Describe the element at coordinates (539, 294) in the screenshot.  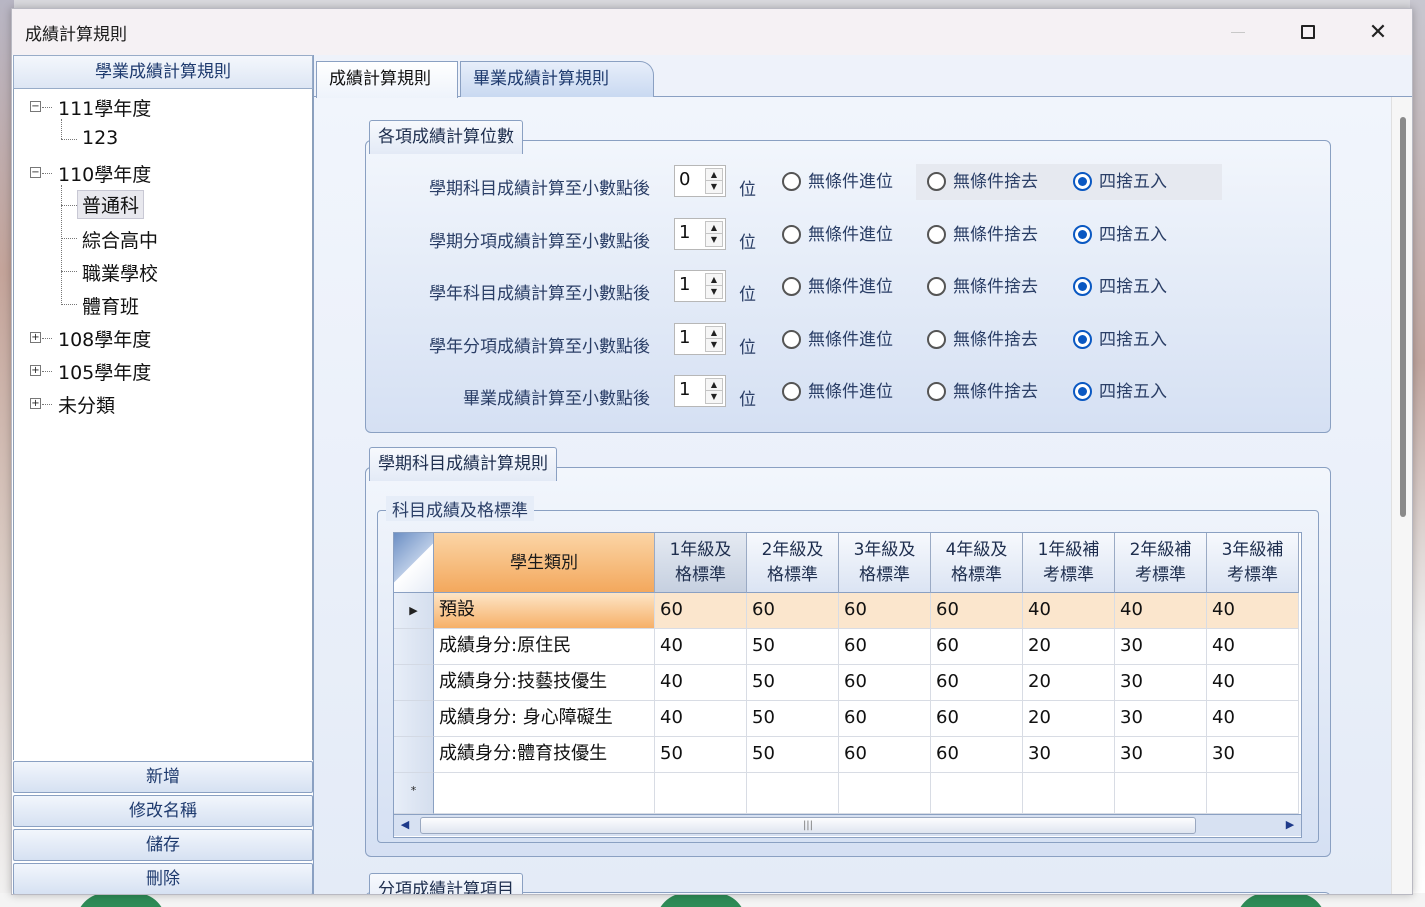
I see `row-label: 學年科目成績計算至小數點後` at that location.